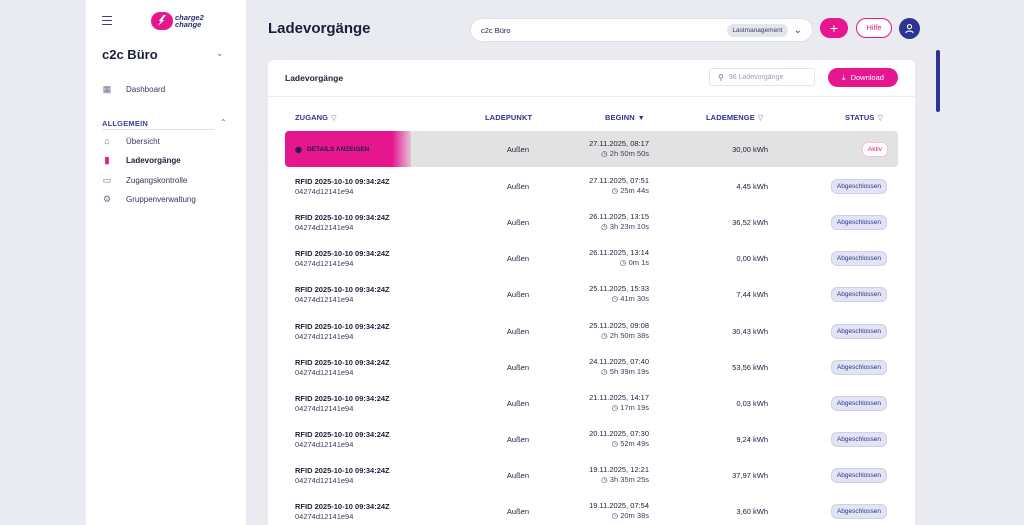  What do you see at coordinates (625, 335) in the screenshot?
I see `duration: ◷ 2h 50m 38s` at bounding box center [625, 335].